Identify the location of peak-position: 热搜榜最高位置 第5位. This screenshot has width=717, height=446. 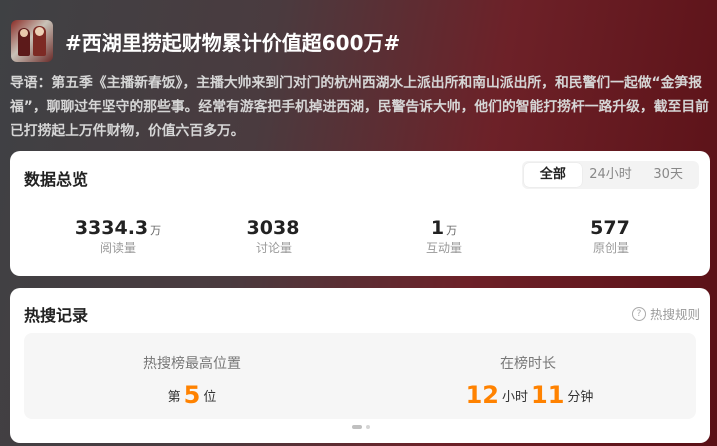
(192, 371).